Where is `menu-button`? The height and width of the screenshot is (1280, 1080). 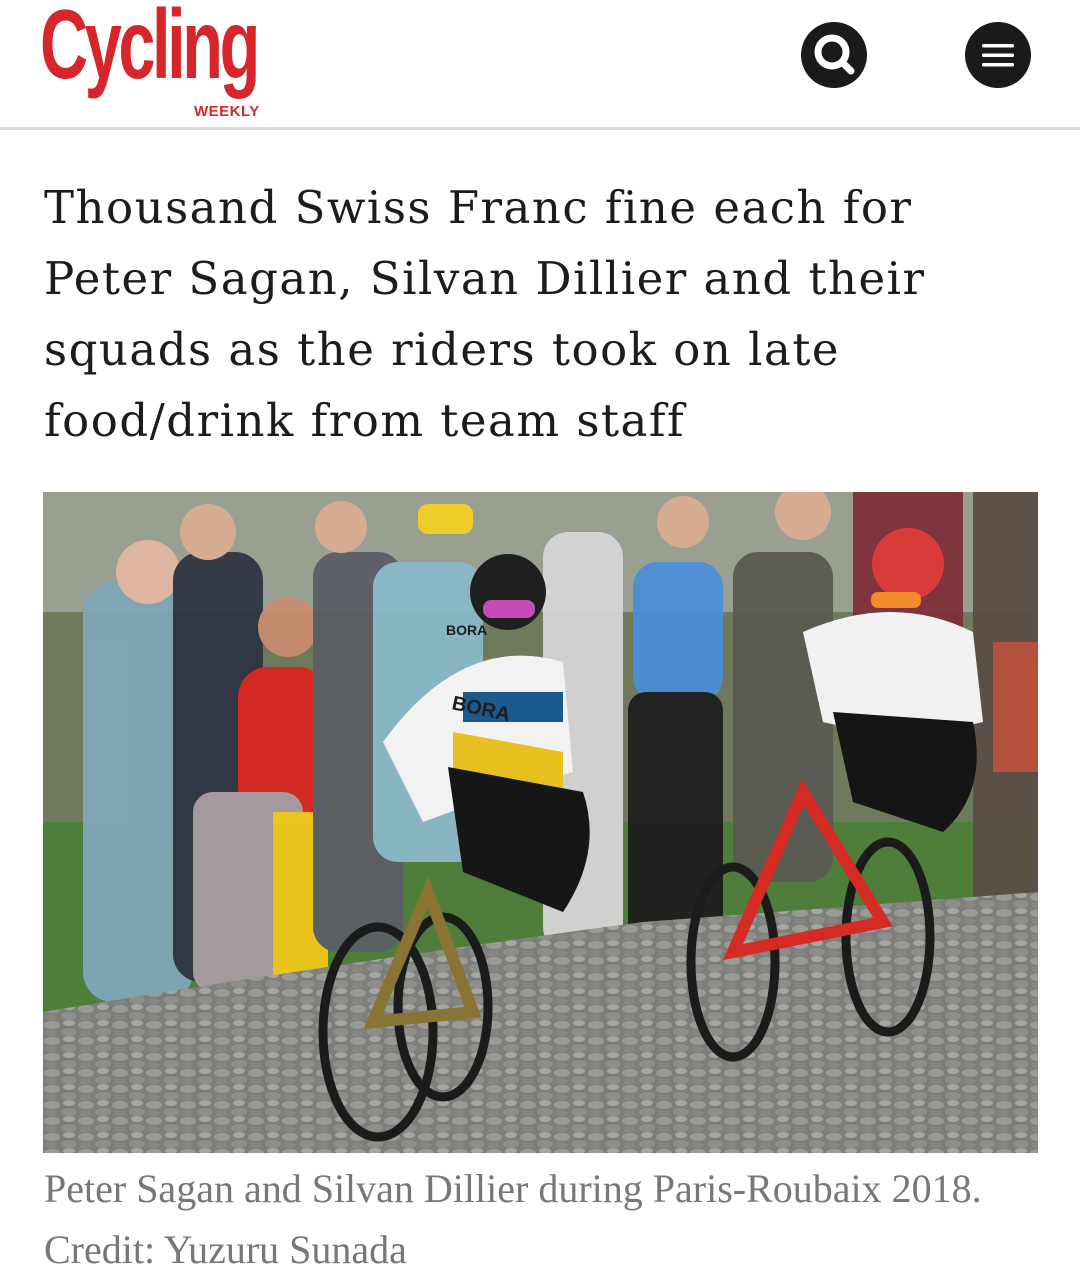
menu-button is located at coordinates (998, 55).